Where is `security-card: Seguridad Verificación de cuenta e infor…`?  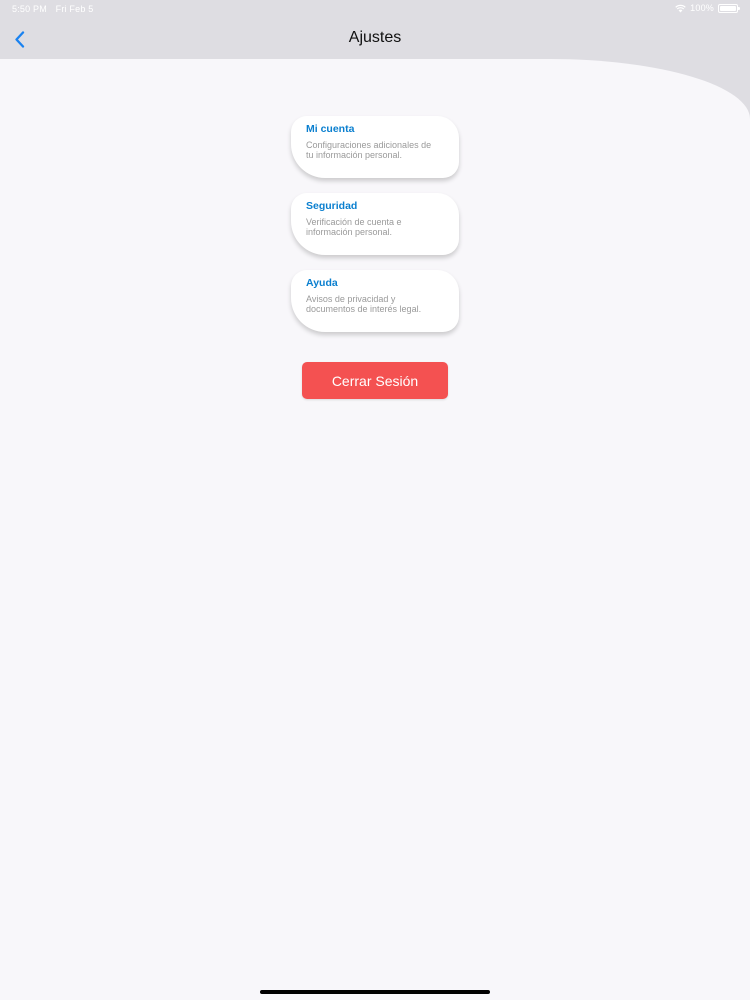 security-card: Seguridad Verificación de cuenta e infor… is located at coordinates (375, 224).